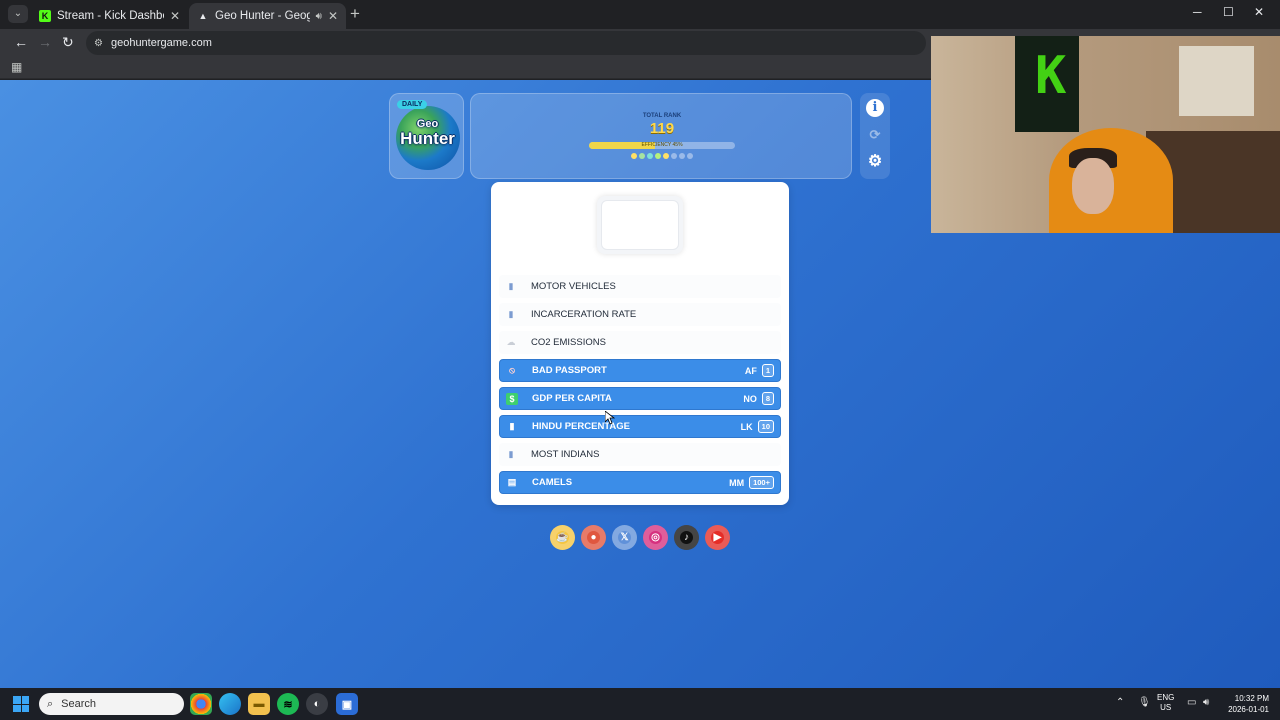 This screenshot has width=1280, height=720. Describe the element at coordinates (355, 14) in the screenshot. I see `new-tab-button: +` at that location.